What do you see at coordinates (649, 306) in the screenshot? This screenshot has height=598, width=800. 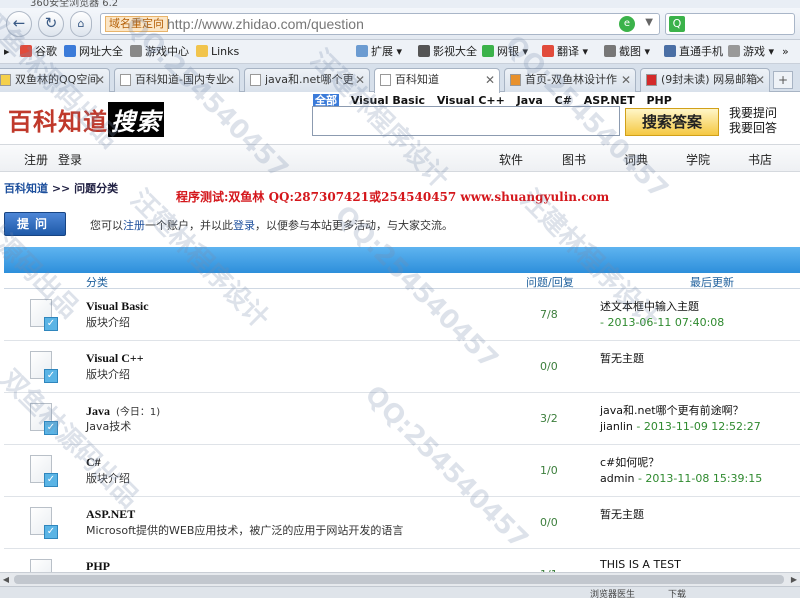 I see `last-topic-title: 述文本框中输入主题` at bounding box center [649, 306].